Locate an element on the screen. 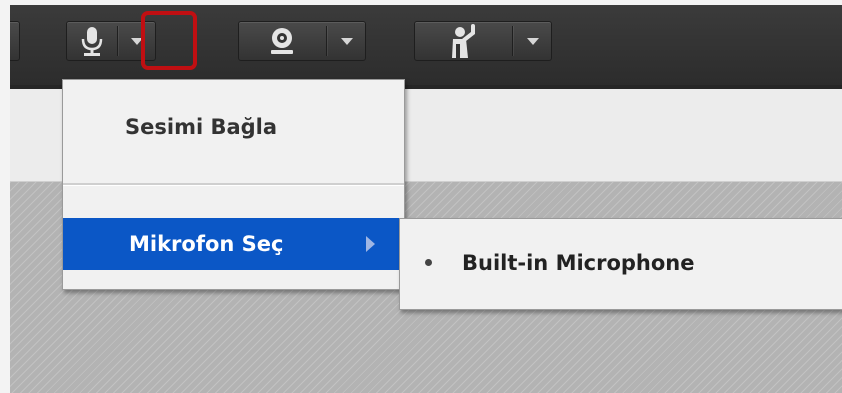 This screenshot has width=842, height=393. microphone-button is located at coordinates (91, 41).